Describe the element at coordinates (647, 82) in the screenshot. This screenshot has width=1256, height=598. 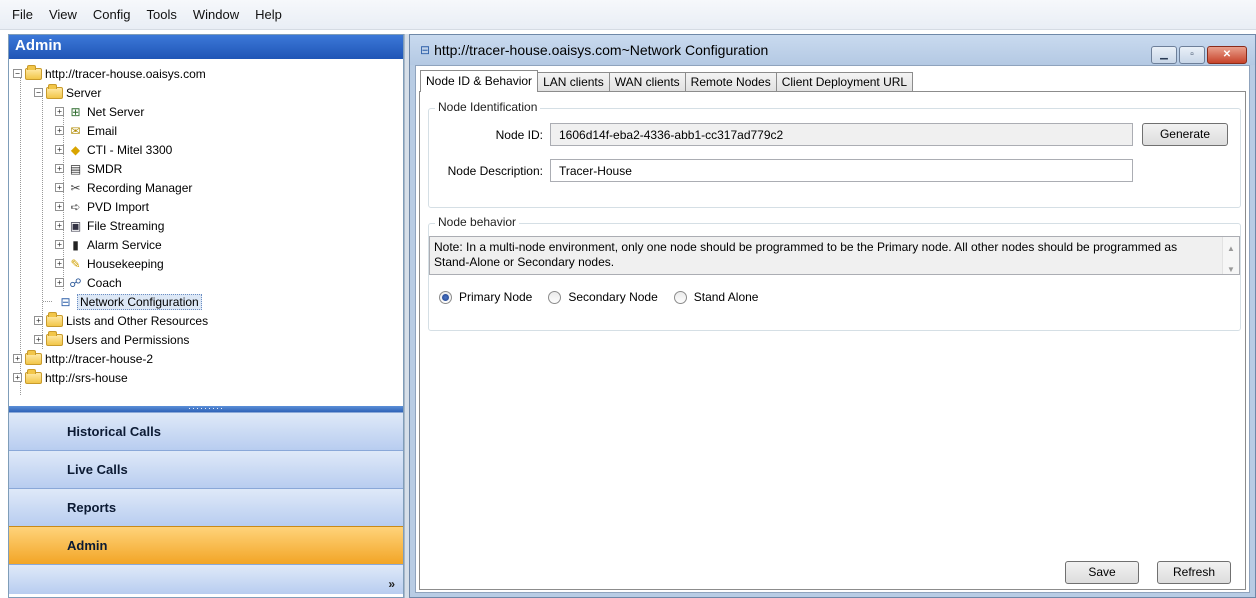
I see `tab-wan-clients: WAN clients` at that location.